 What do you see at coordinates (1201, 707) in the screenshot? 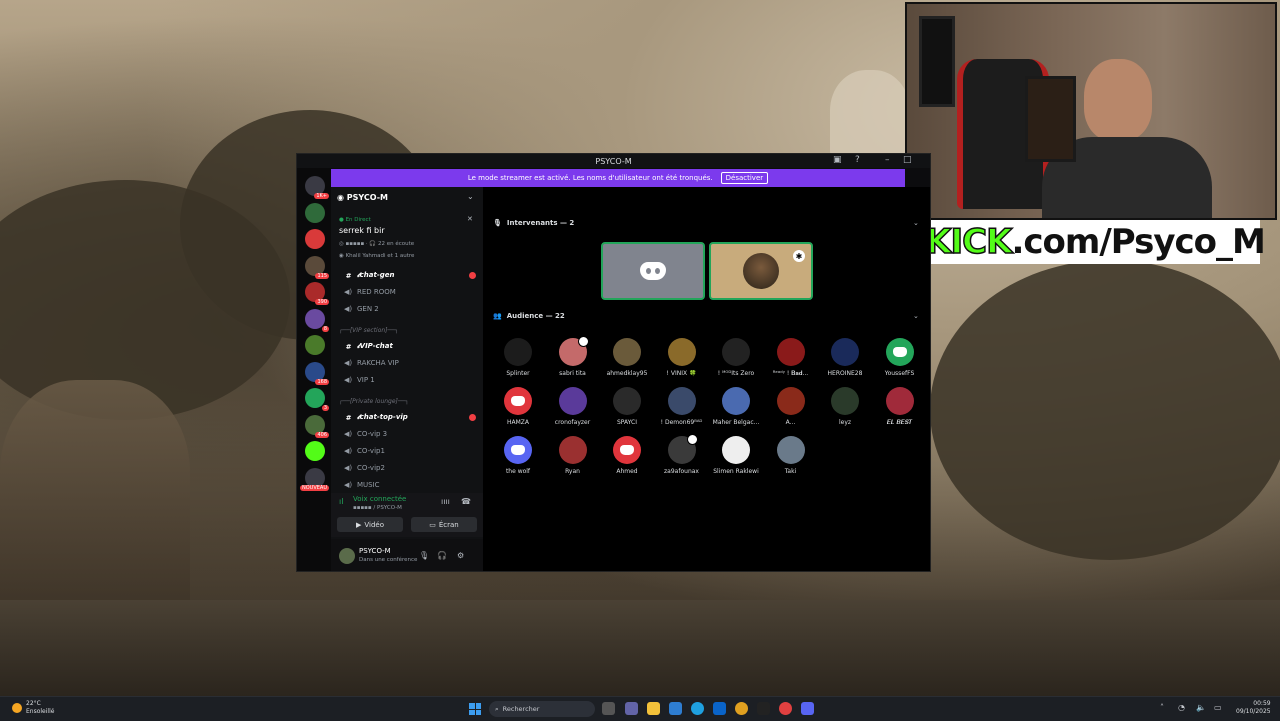
I see `volume-icon: 🔈` at bounding box center [1201, 707].